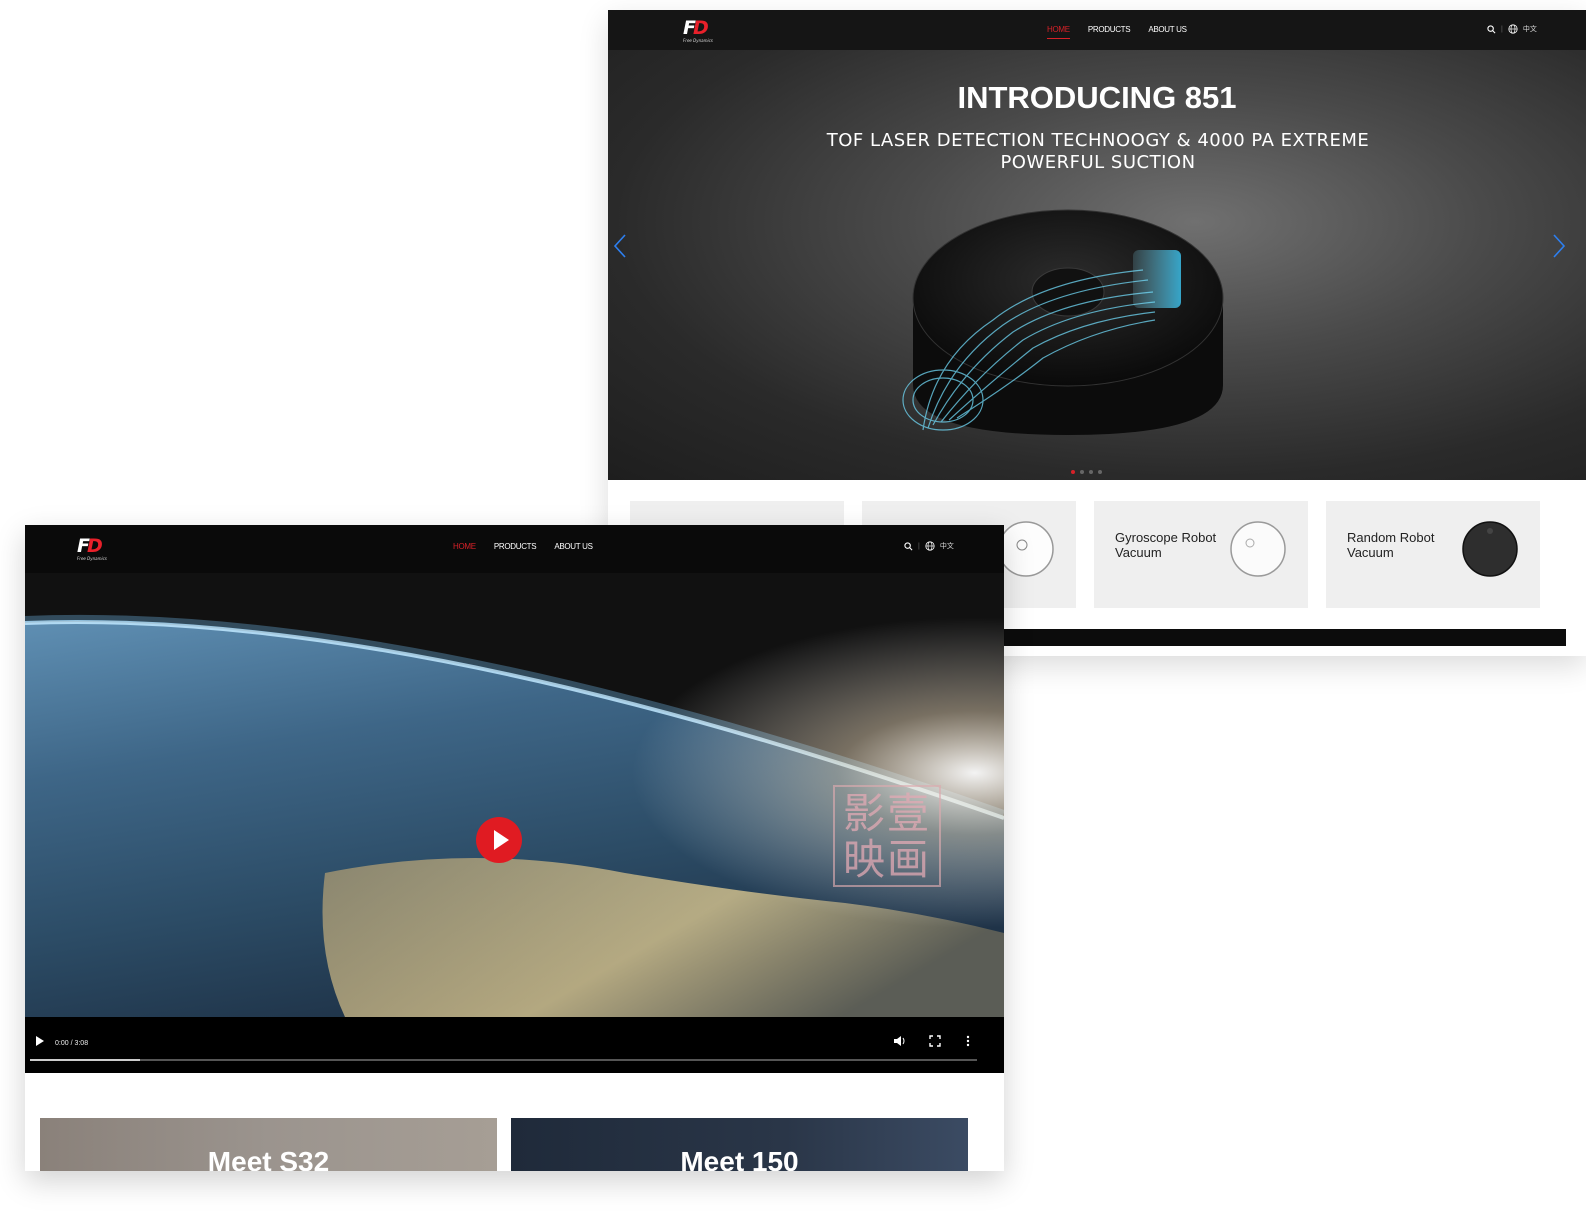 The image size is (1586, 1211). Describe the element at coordinates (1063, 322) in the screenshot. I see `robot-vacuum-image` at that location.